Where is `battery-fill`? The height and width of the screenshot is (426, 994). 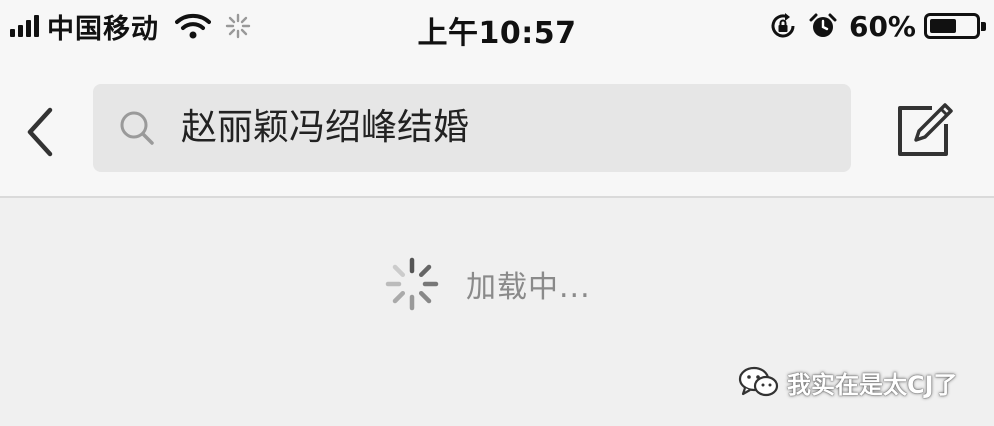
battery-fill is located at coordinates (943, 26).